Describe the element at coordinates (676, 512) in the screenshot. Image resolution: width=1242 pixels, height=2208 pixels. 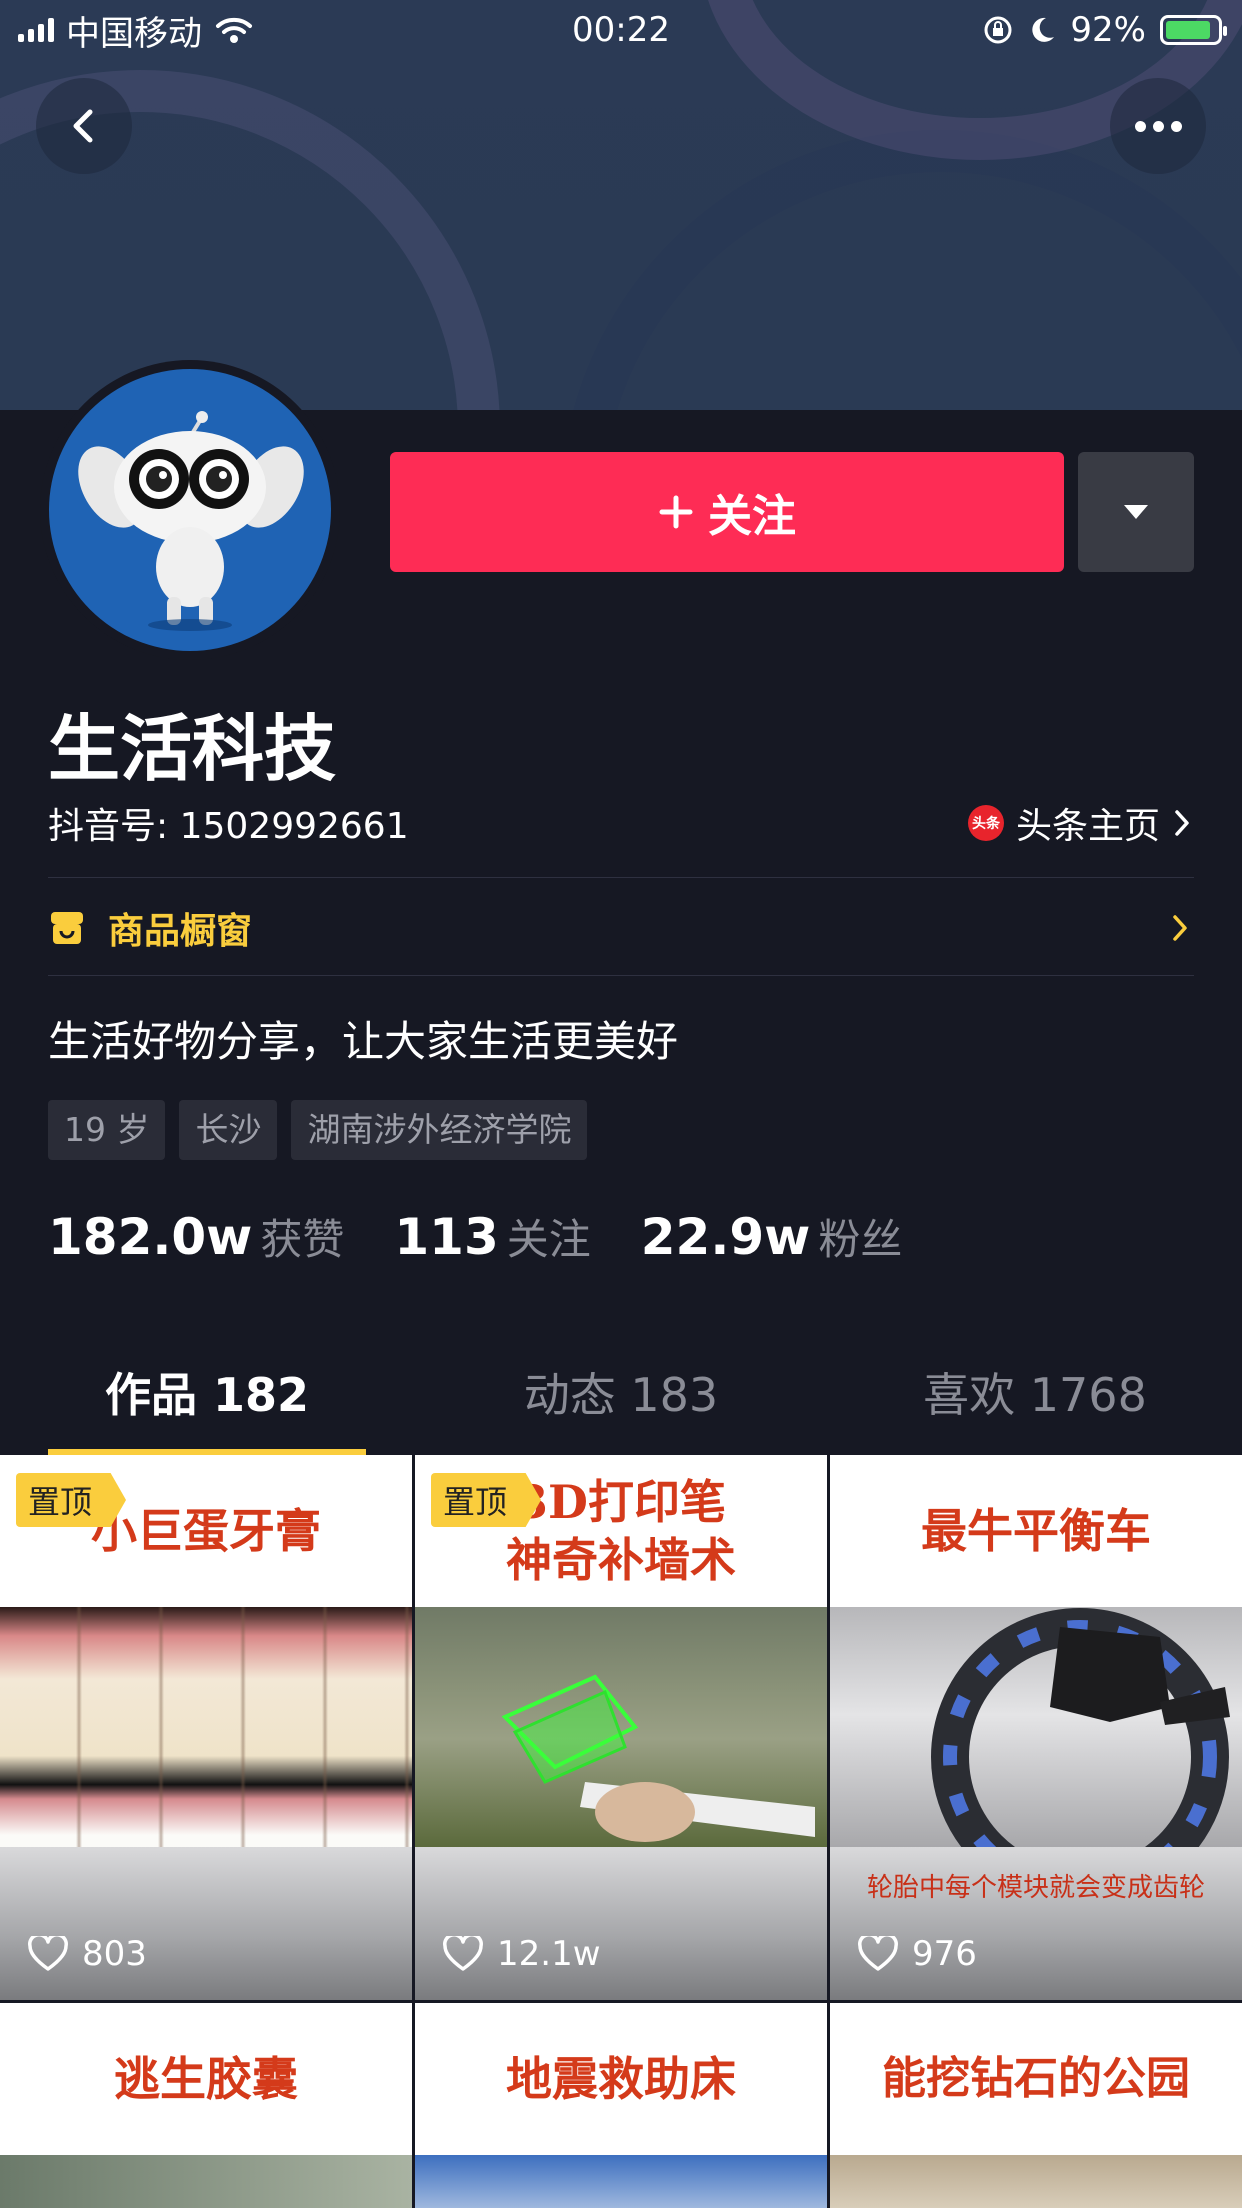
I see `plus-icon` at that location.